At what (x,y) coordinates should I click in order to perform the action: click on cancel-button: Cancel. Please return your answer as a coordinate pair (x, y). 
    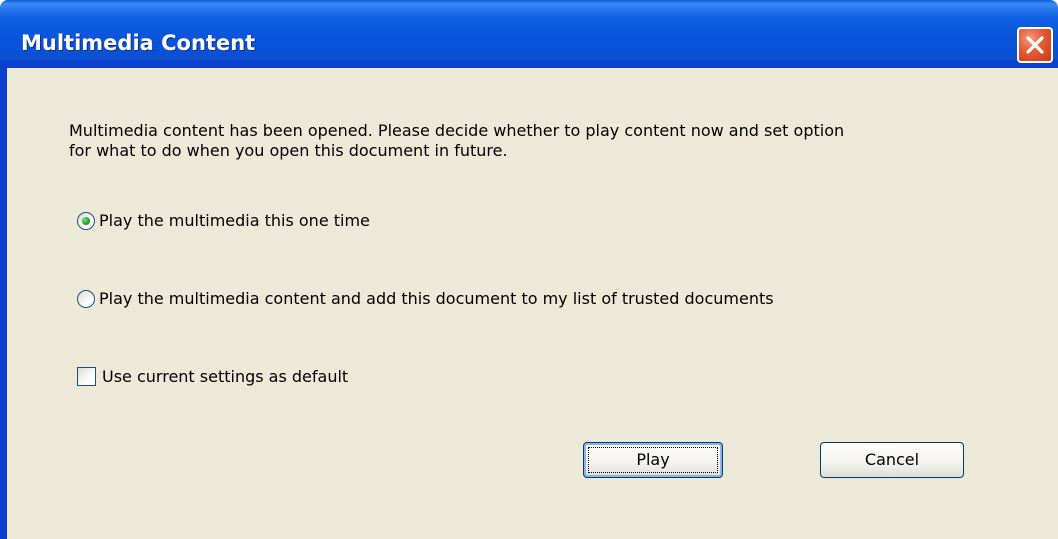
    Looking at the image, I should click on (892, 460).